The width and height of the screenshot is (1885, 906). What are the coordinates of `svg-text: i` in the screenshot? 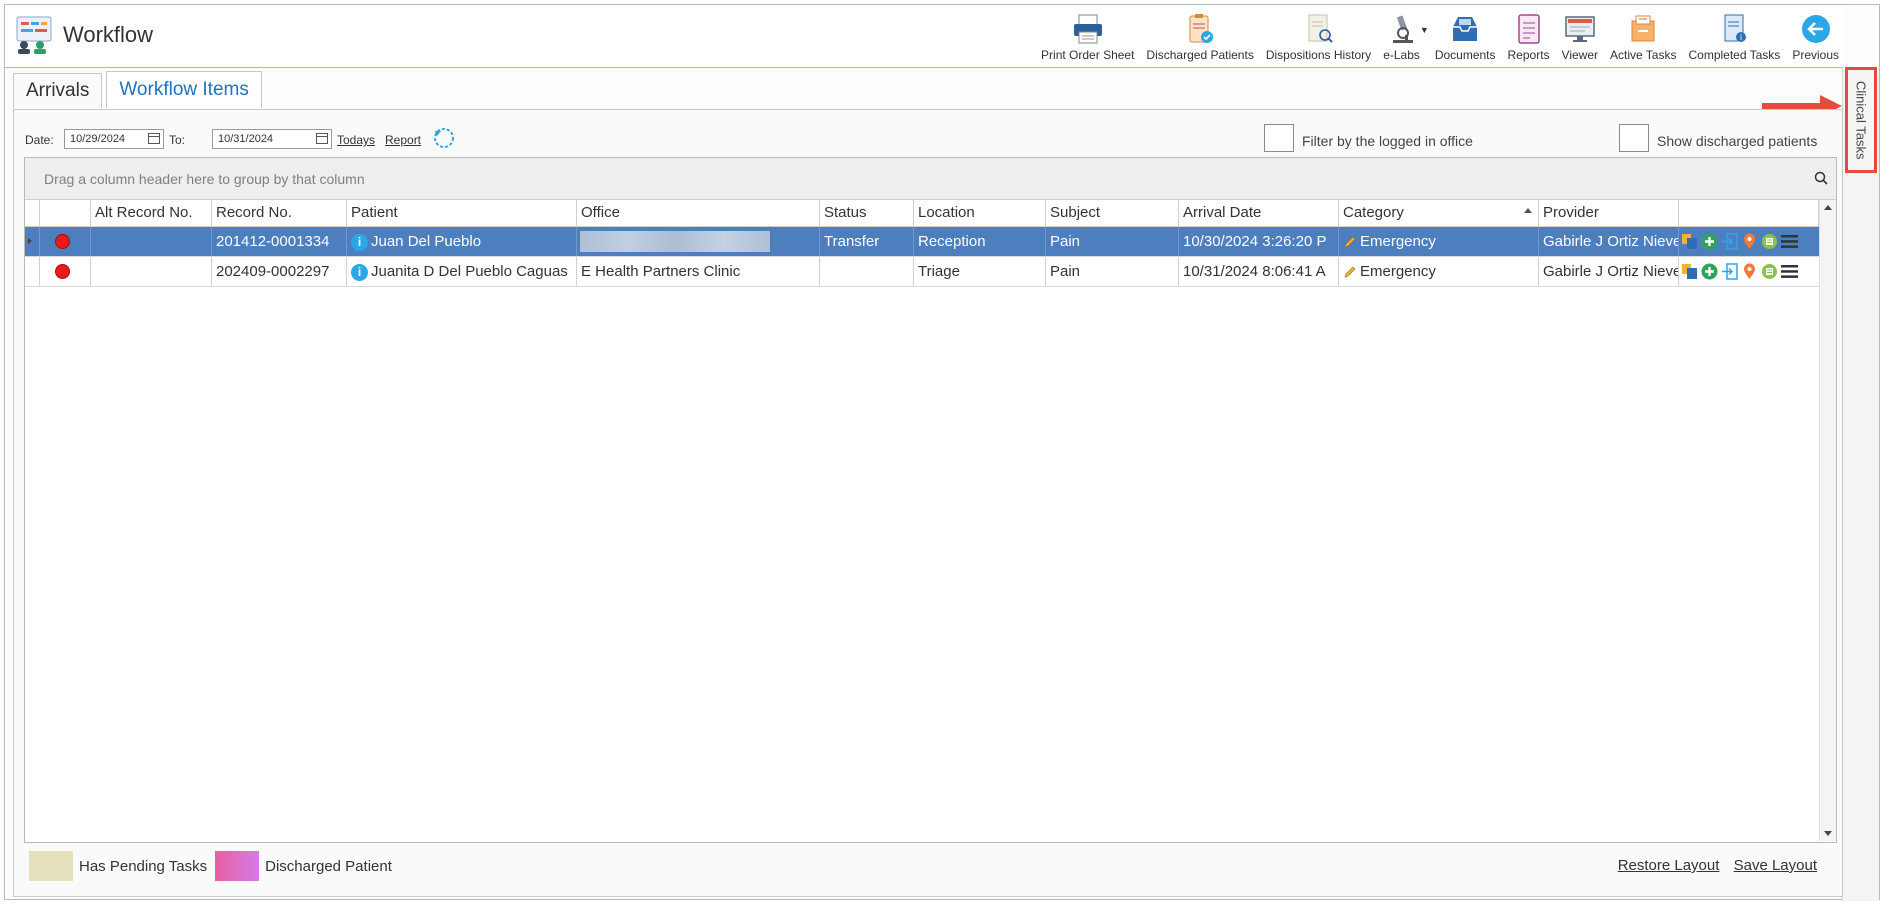 It's located at (1741, 37).